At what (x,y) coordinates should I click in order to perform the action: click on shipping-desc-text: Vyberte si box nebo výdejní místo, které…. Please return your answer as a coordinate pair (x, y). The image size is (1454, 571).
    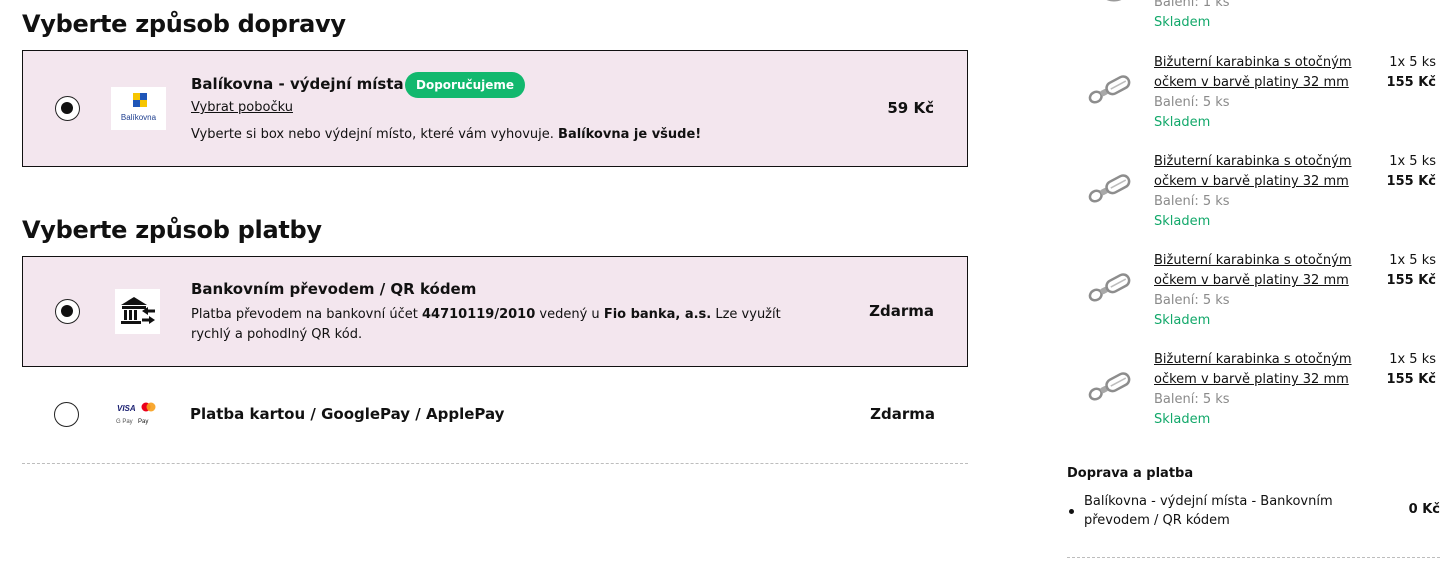
    Looking at the image, I should click on (372, 134).